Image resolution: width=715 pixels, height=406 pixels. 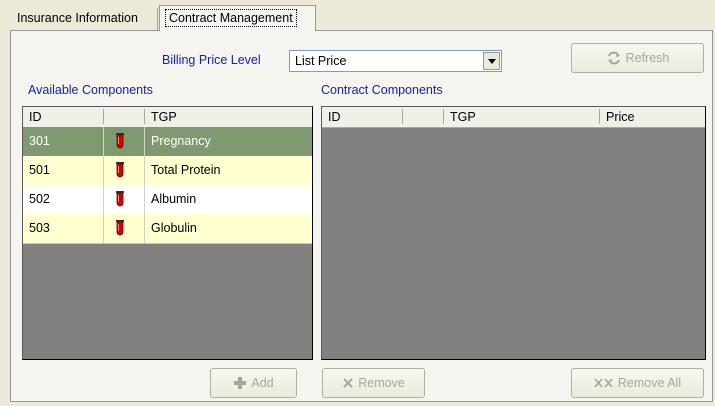 What do you see at coordinates (174, 228) in the screenshot?
I see `cell-tgp: Globulin` at bounding box center [174, 228].